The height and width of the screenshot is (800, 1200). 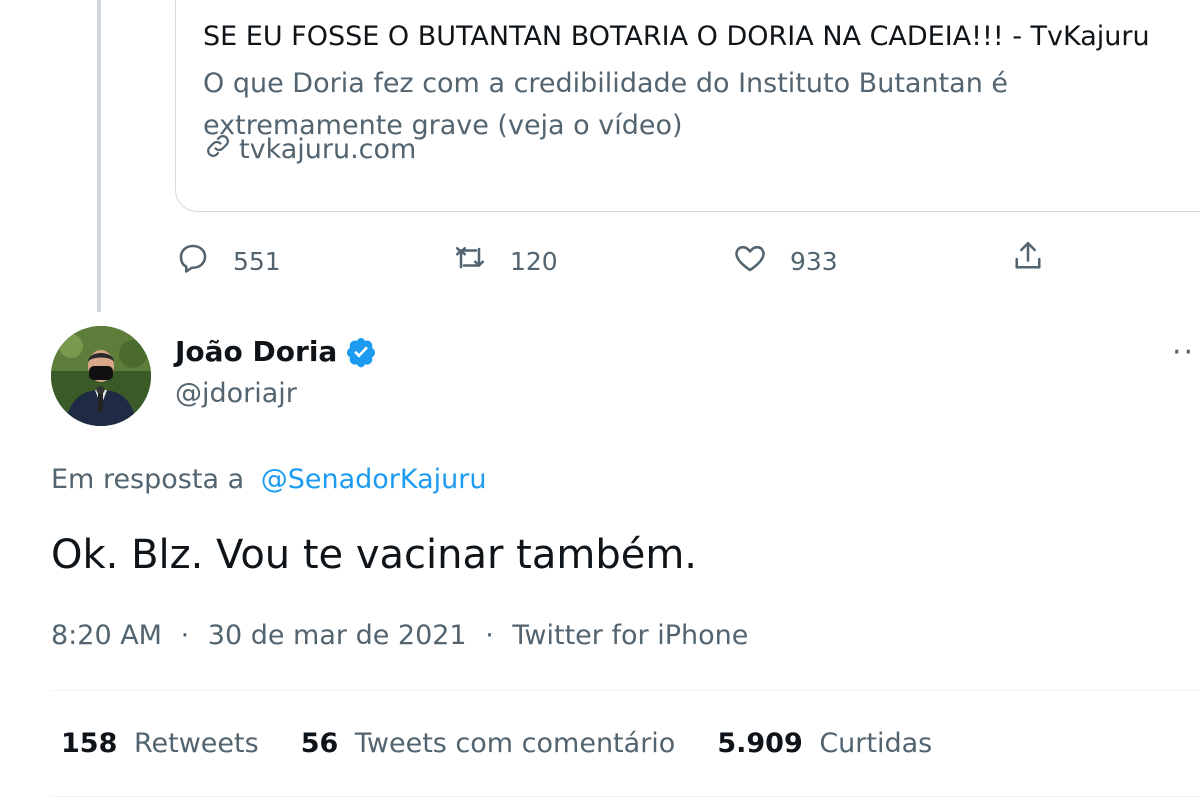 What do you see at coordinates (515, 743) in the screenshot?
I see `quote-tweets-label: Tweets com comentário` at bounding box center [515, 743].